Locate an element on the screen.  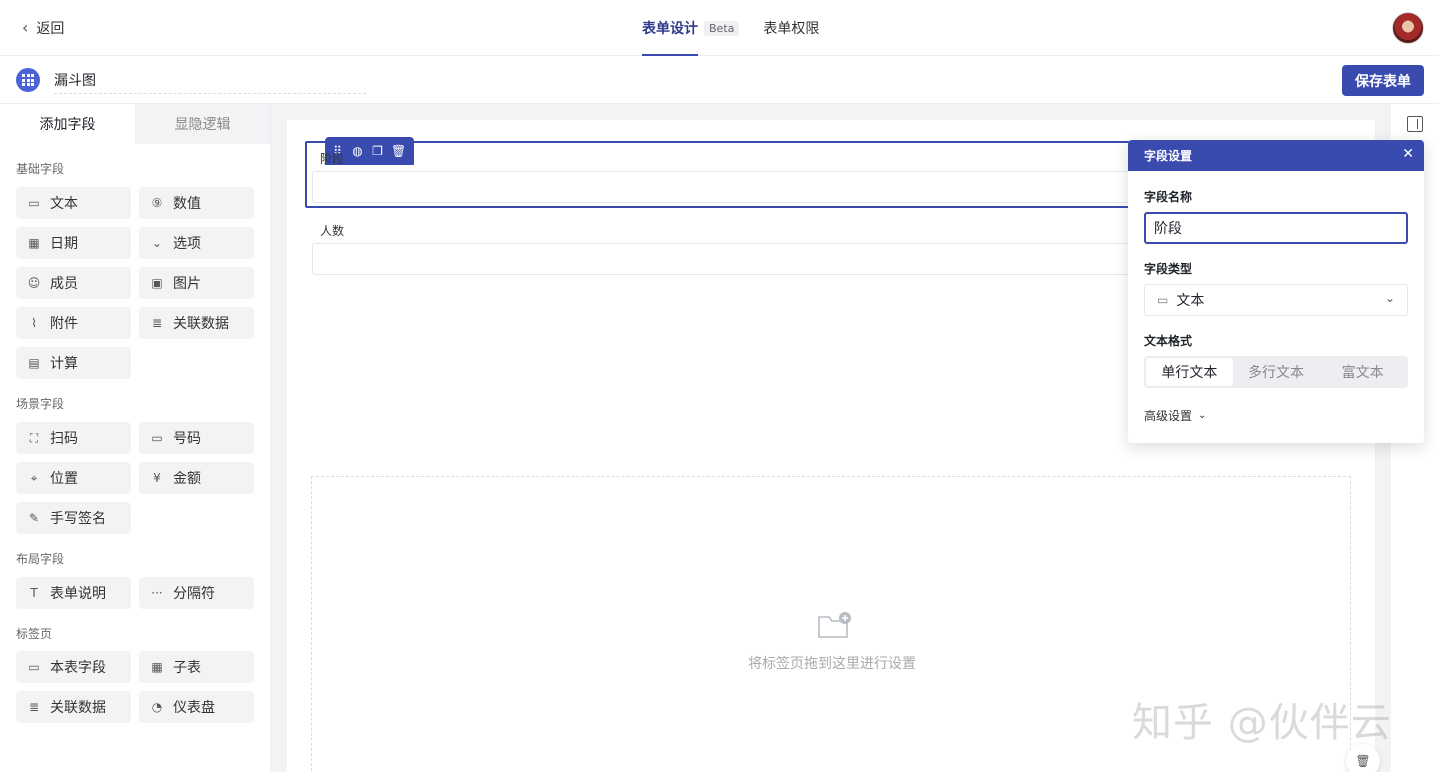
field-type-button: ▦ 日期 is located at coordinates (73, 243).